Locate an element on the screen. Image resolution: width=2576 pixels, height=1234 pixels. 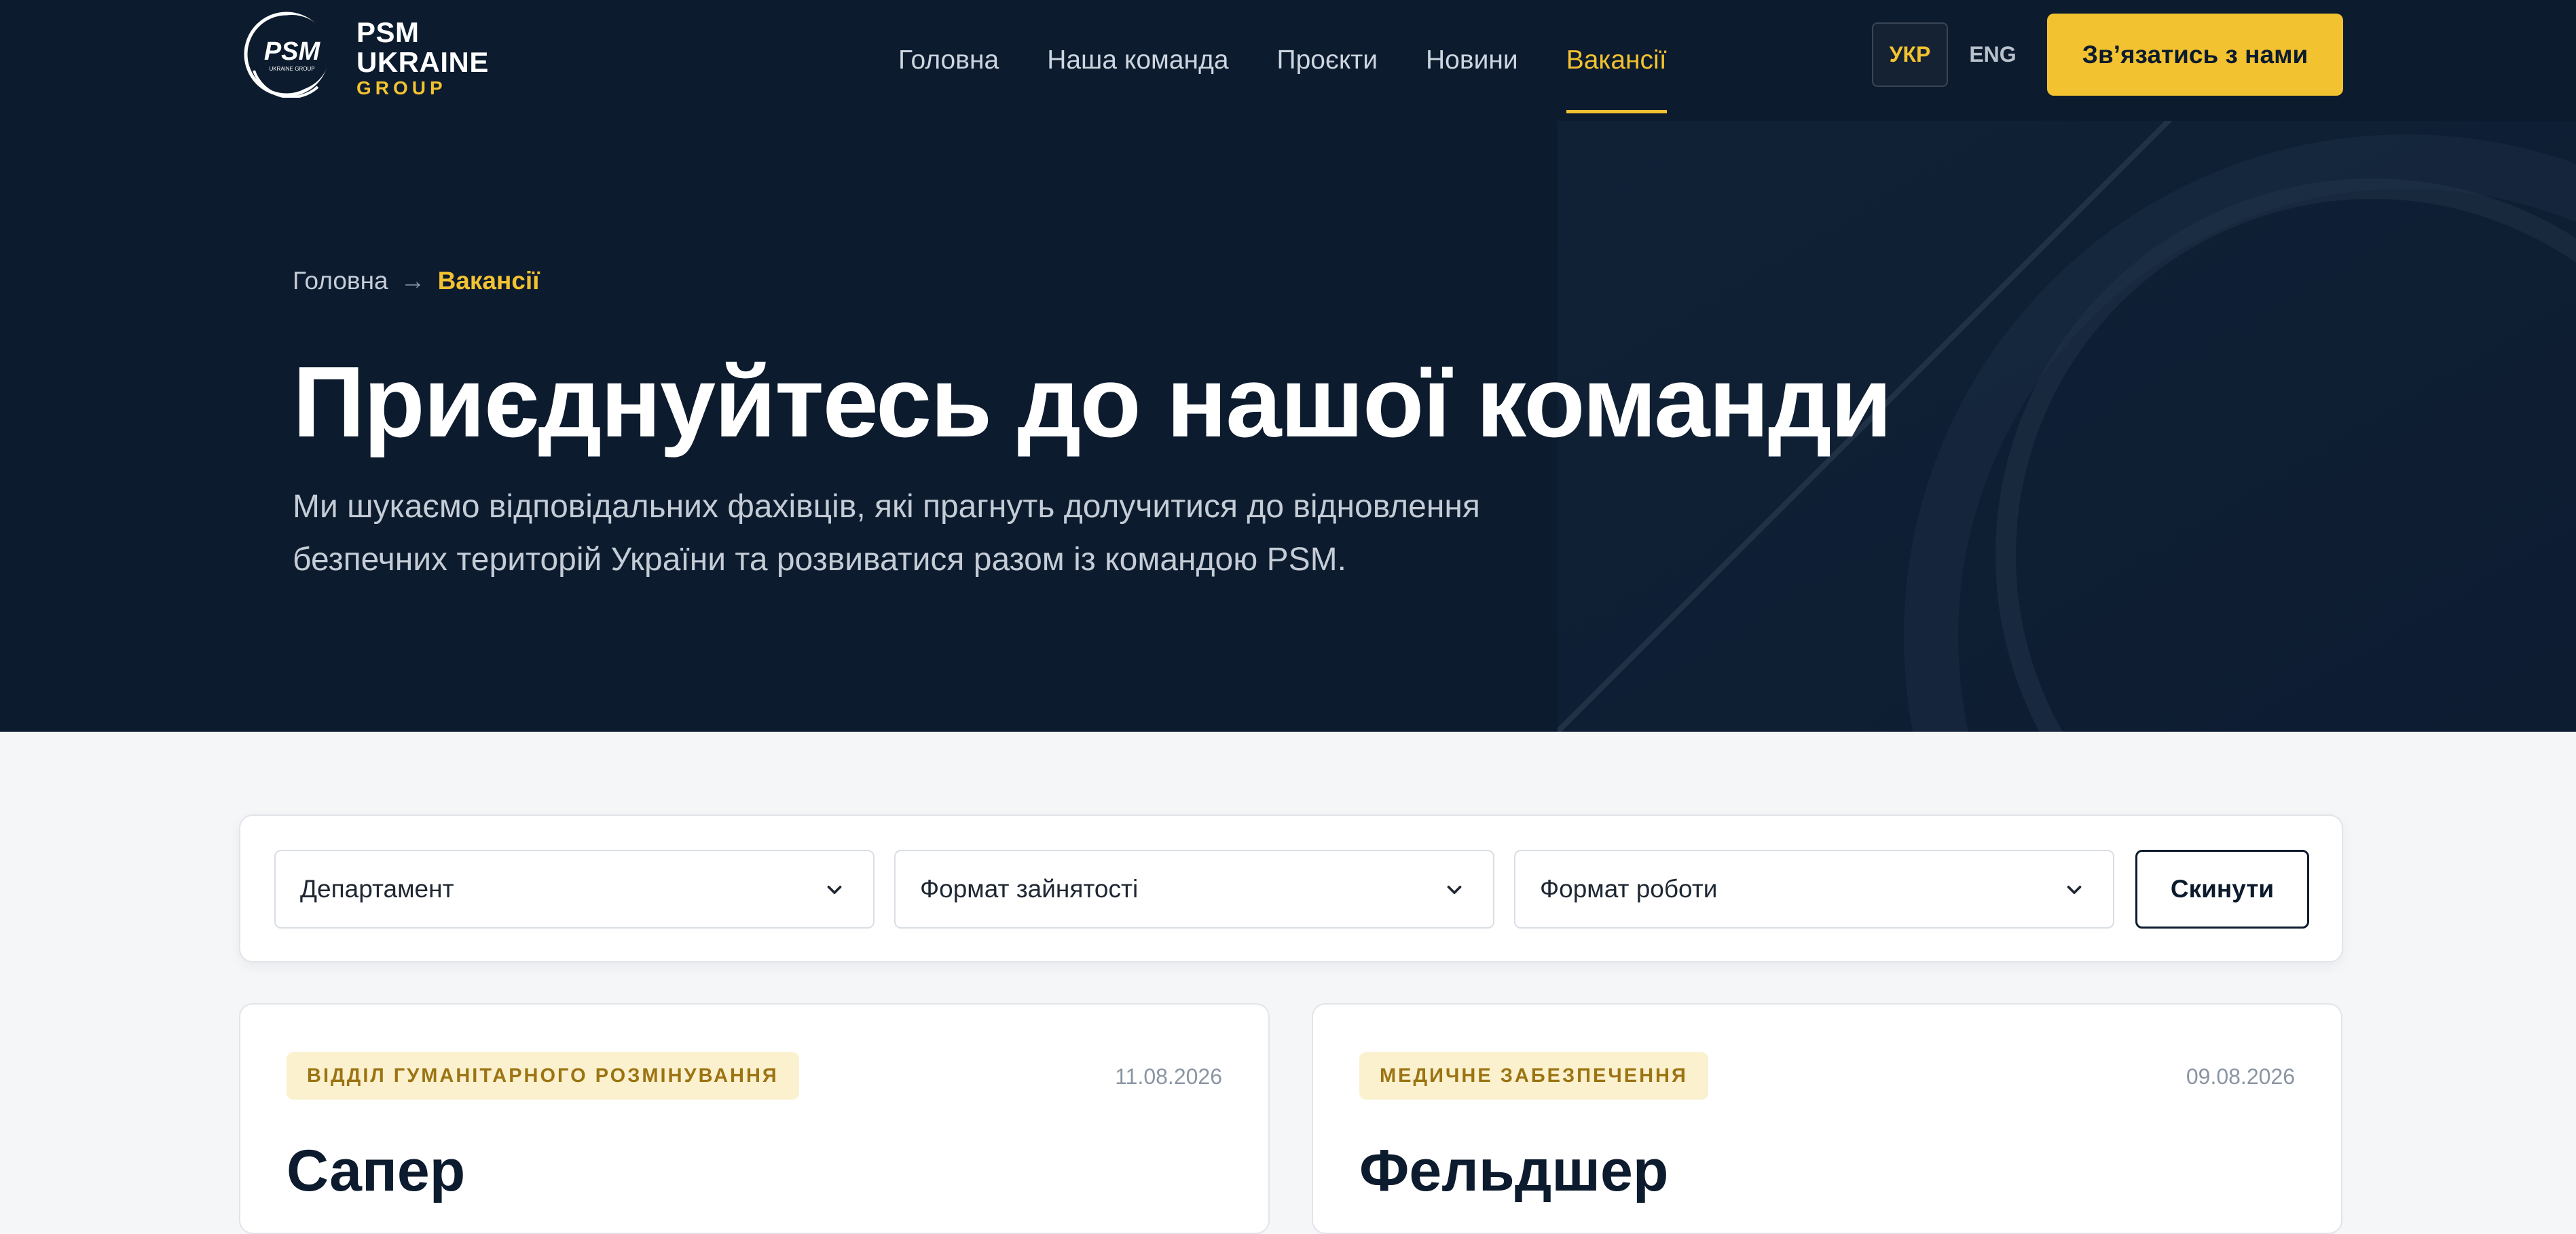
employment-format-select: Формат зайнятості is located at coordinates (1194, 889).